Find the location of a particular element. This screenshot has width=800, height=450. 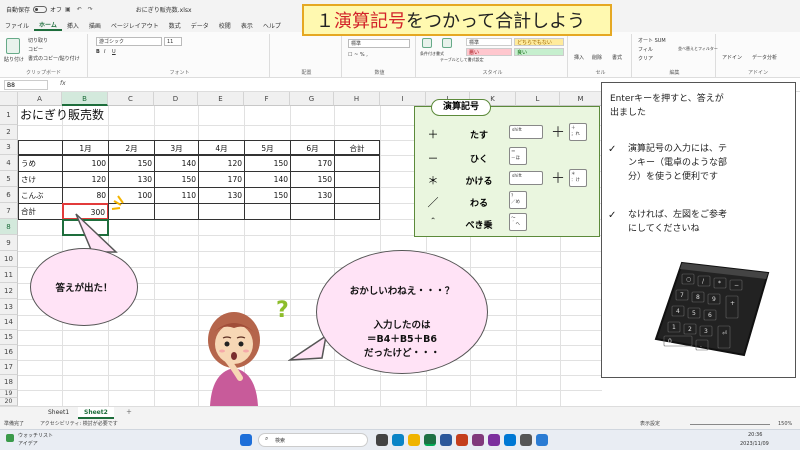

paste-icon is located at coordinates (13, 46).